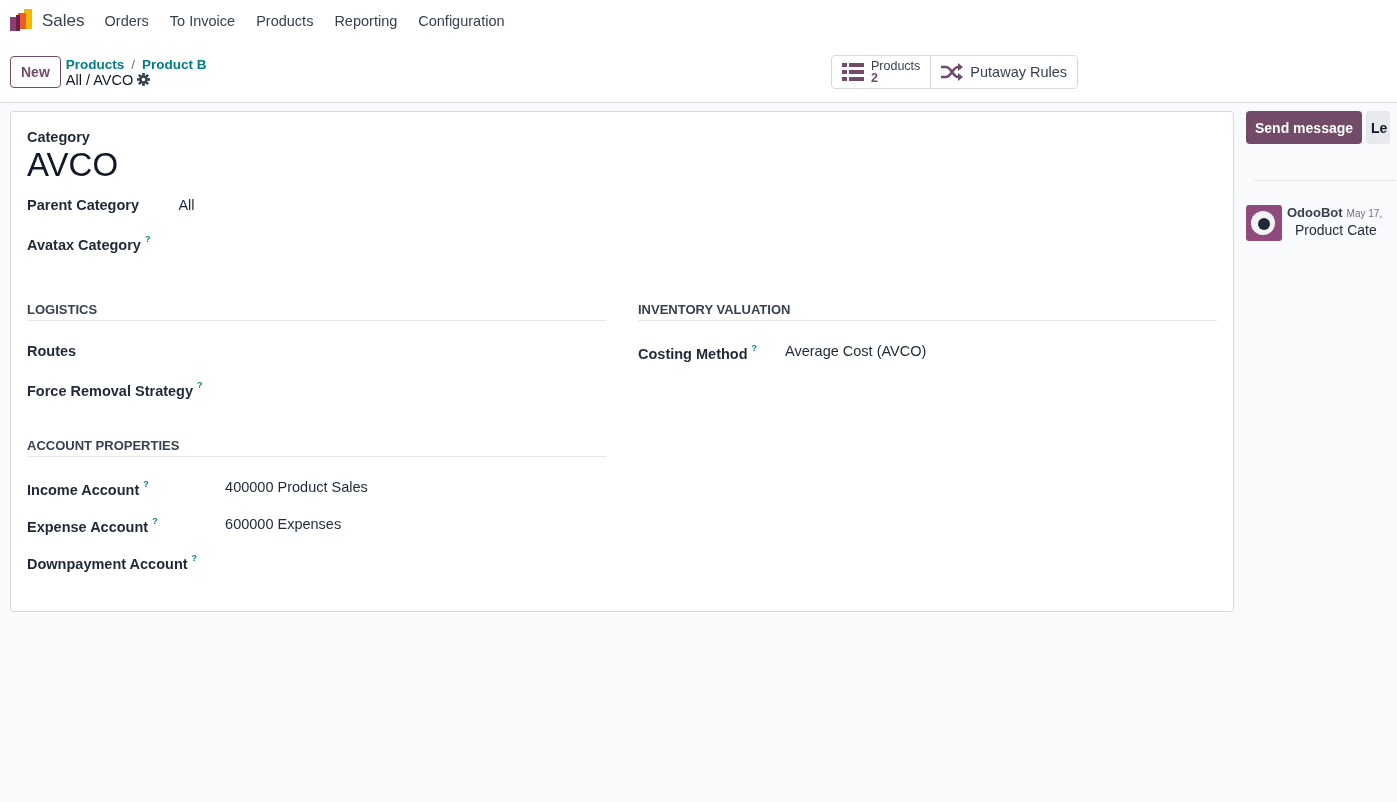  What do you see at coordinates (107, 564) in the screenshot?
I see `field-label: Downpayment Account` at bounding box center [107, 564].